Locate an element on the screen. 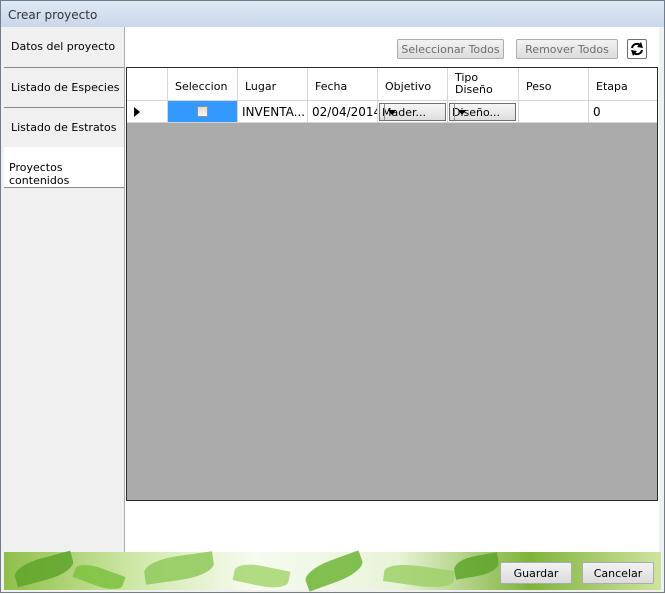 The height and width of the screenshot is (594, 665). sidebar-tab-datos-proyecto: Datos del proyecto is located at coordinates (64, 47).